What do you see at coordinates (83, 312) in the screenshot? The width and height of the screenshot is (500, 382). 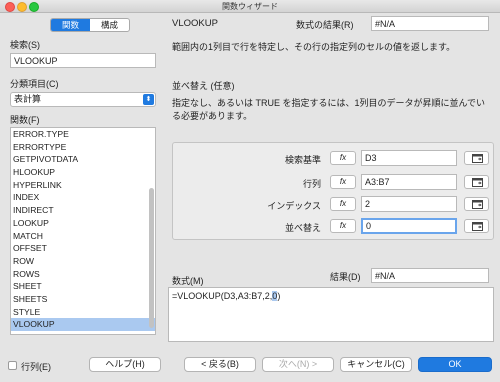 I see `list-item: STYLE` at bounding box center [83, 312].